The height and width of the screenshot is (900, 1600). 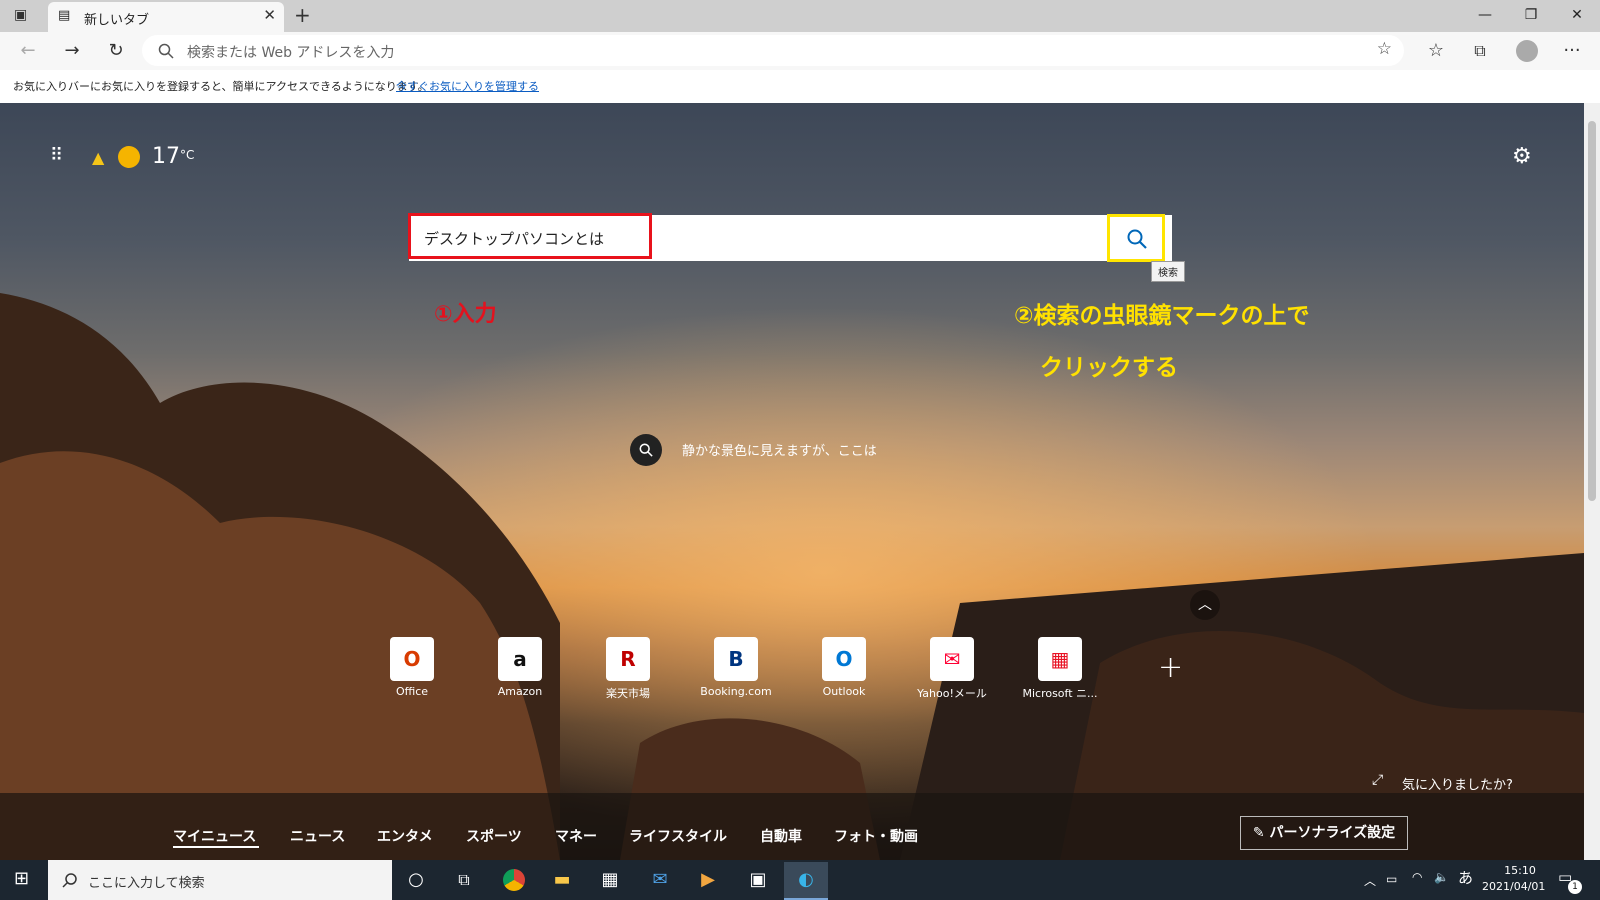 What do you see at coordinates (1205, 605) in the screenshot?
I see `chevron-up-icon: ︿` at bounding box center [1205, 605].